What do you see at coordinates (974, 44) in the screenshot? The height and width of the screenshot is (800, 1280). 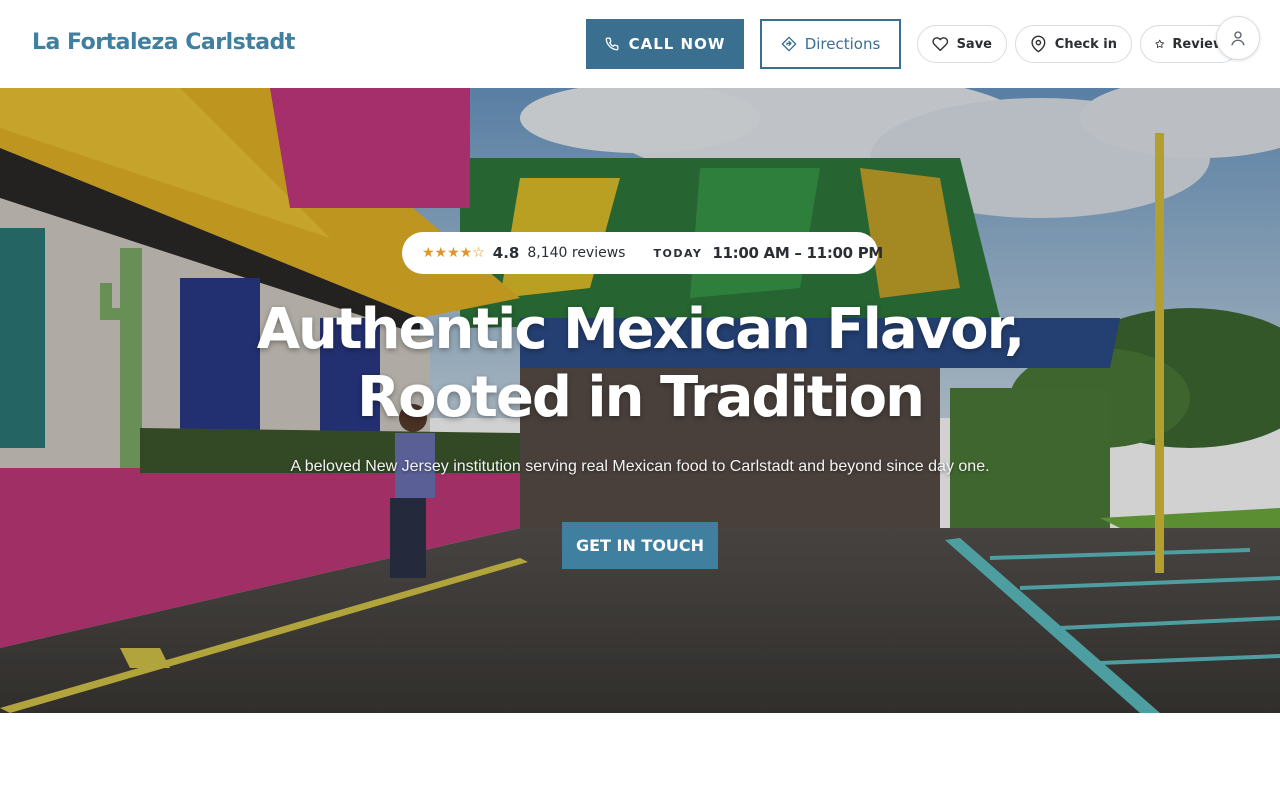 I see `save-label: Save` at bounding box center [974, 44].